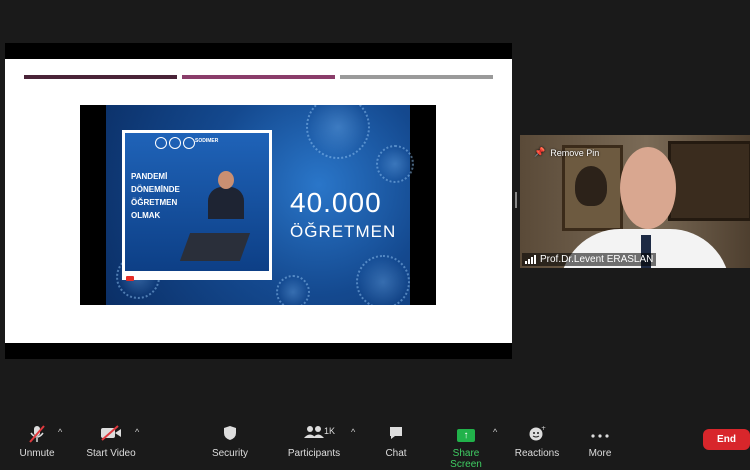  What do you see at coordinates (230, 434) in the screenshot?
I see `shield-icon` at bounding box center [230, 434].